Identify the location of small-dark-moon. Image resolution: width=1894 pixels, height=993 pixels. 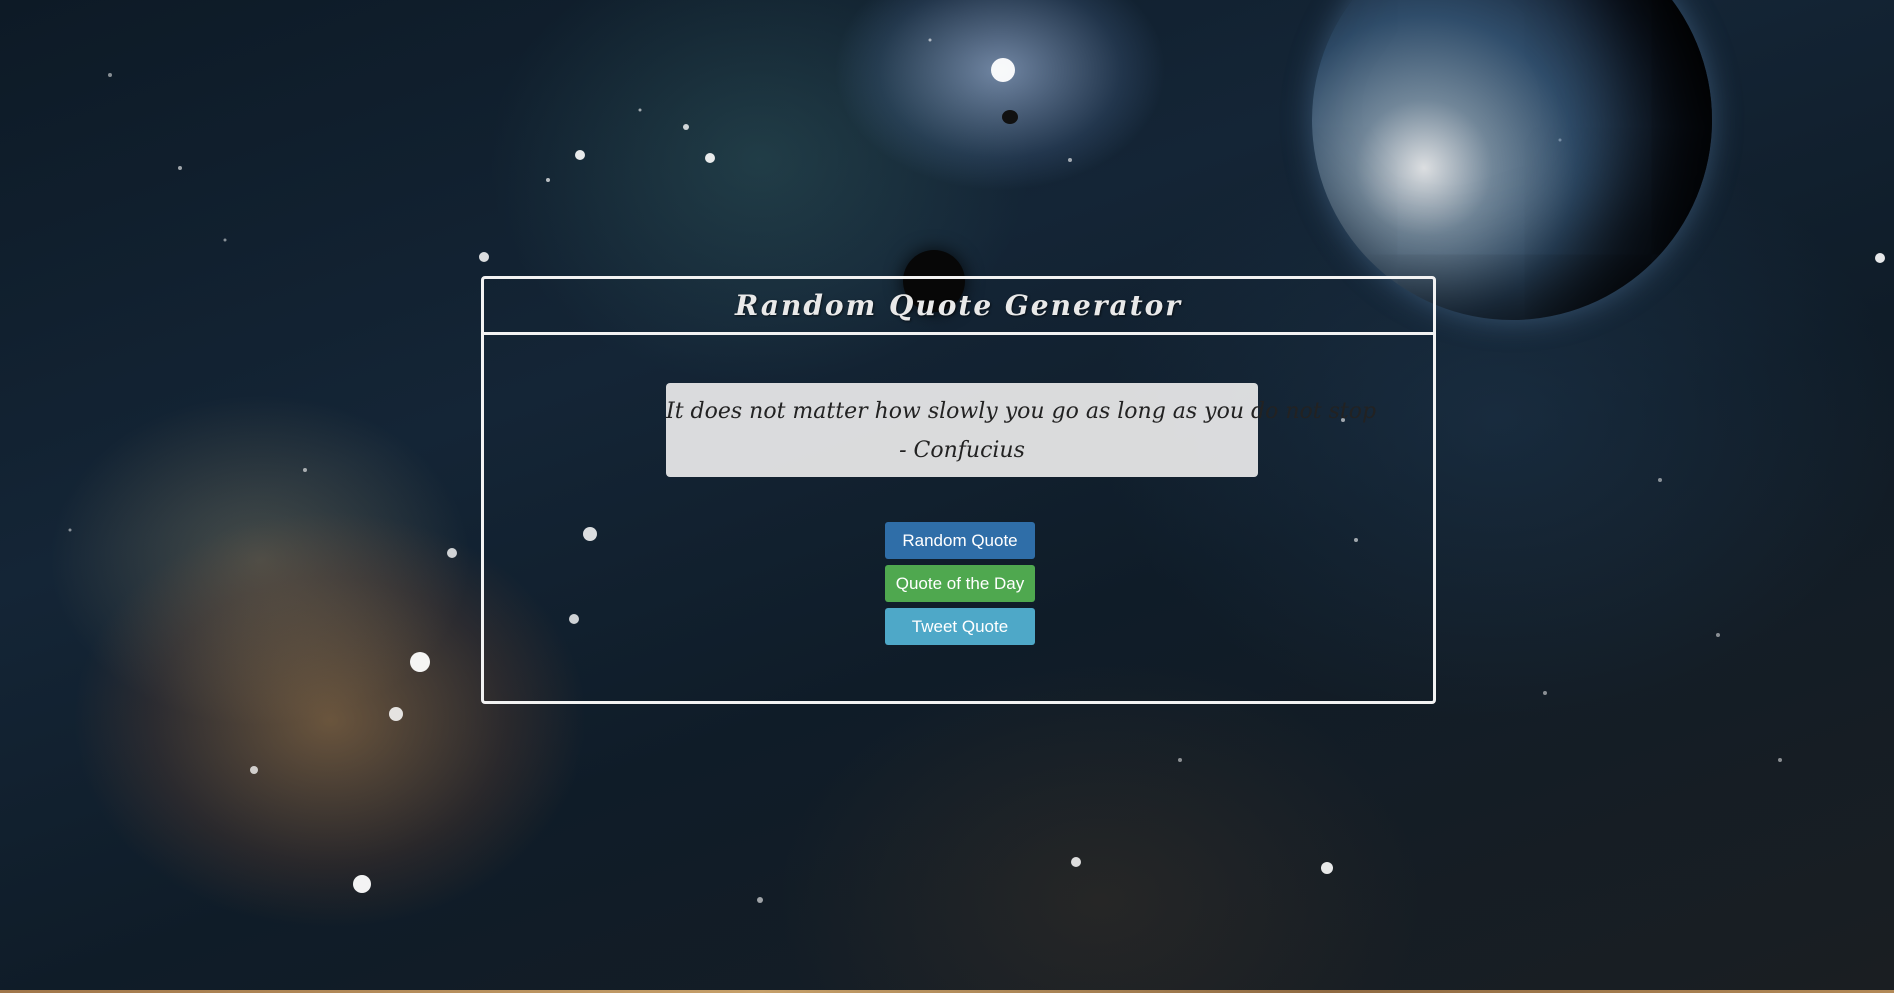
(1010, 117).